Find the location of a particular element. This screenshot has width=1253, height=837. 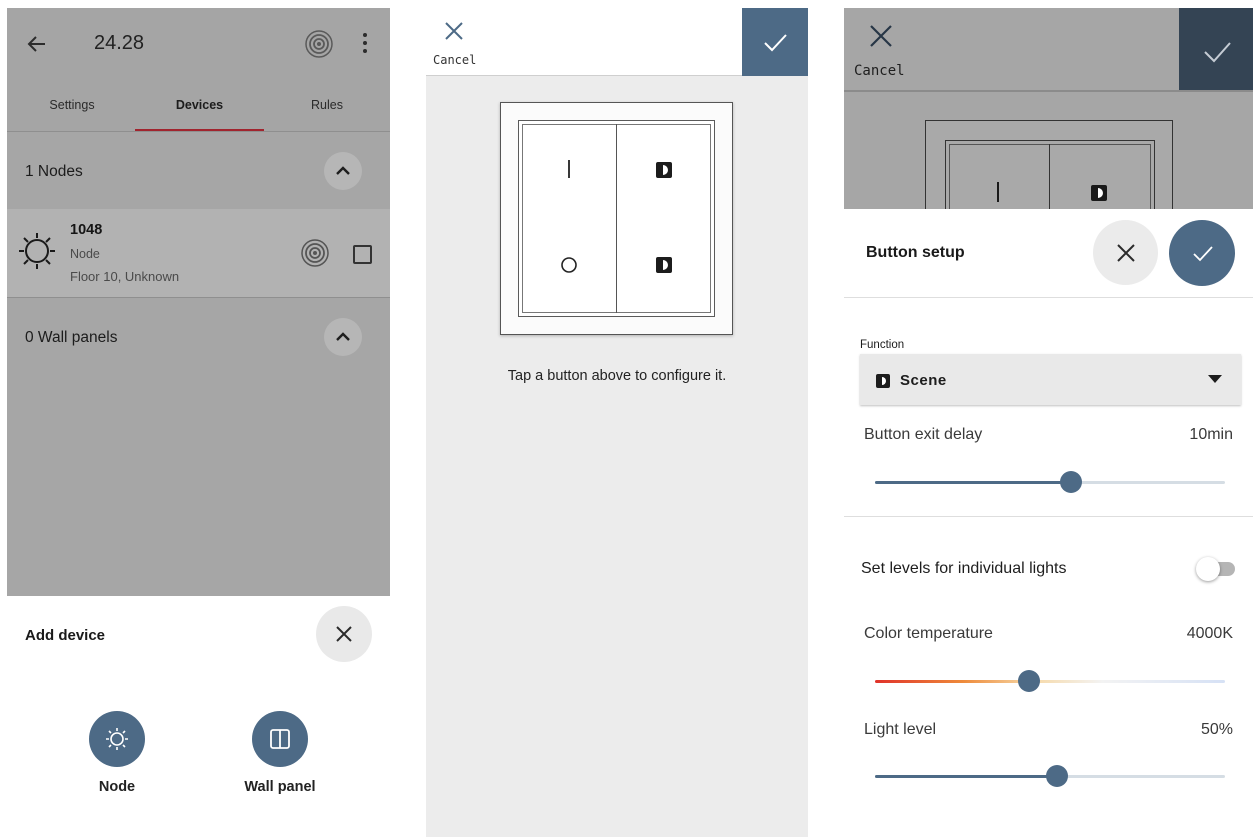

close-sheet-button is located at coordinates (344, 634).